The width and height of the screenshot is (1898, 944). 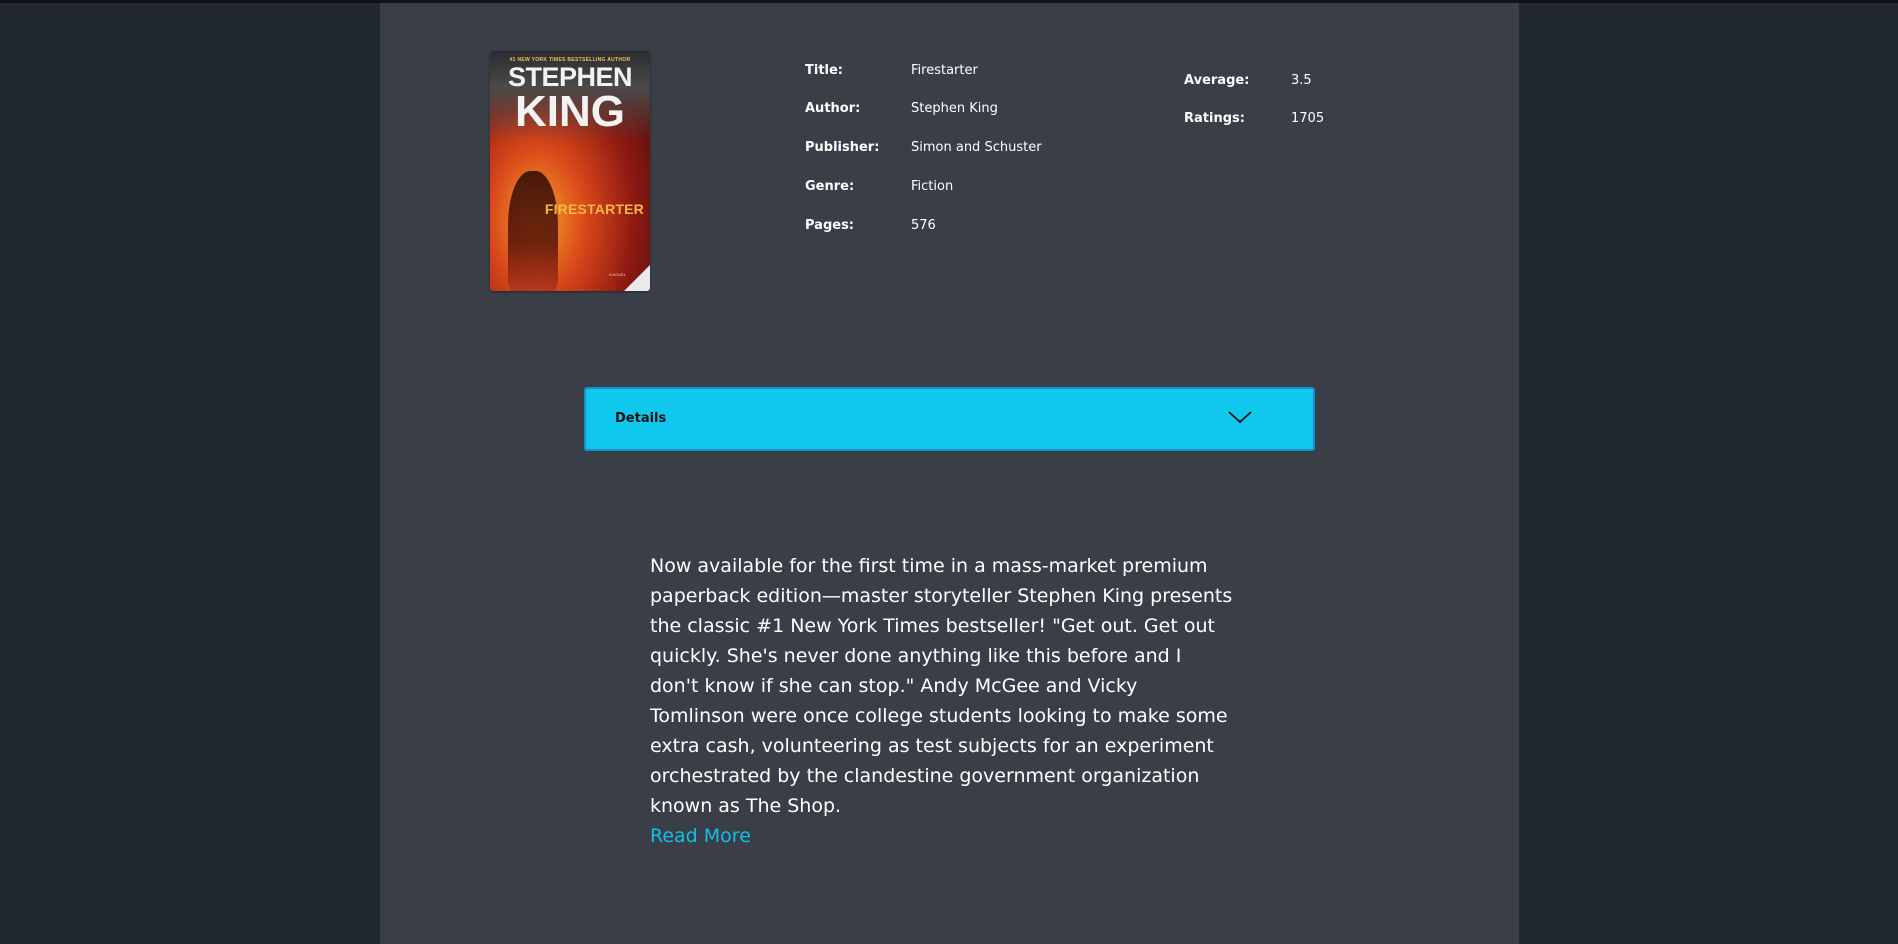 I want to click on average-value: 3.5, so click(x=1301, y=80).